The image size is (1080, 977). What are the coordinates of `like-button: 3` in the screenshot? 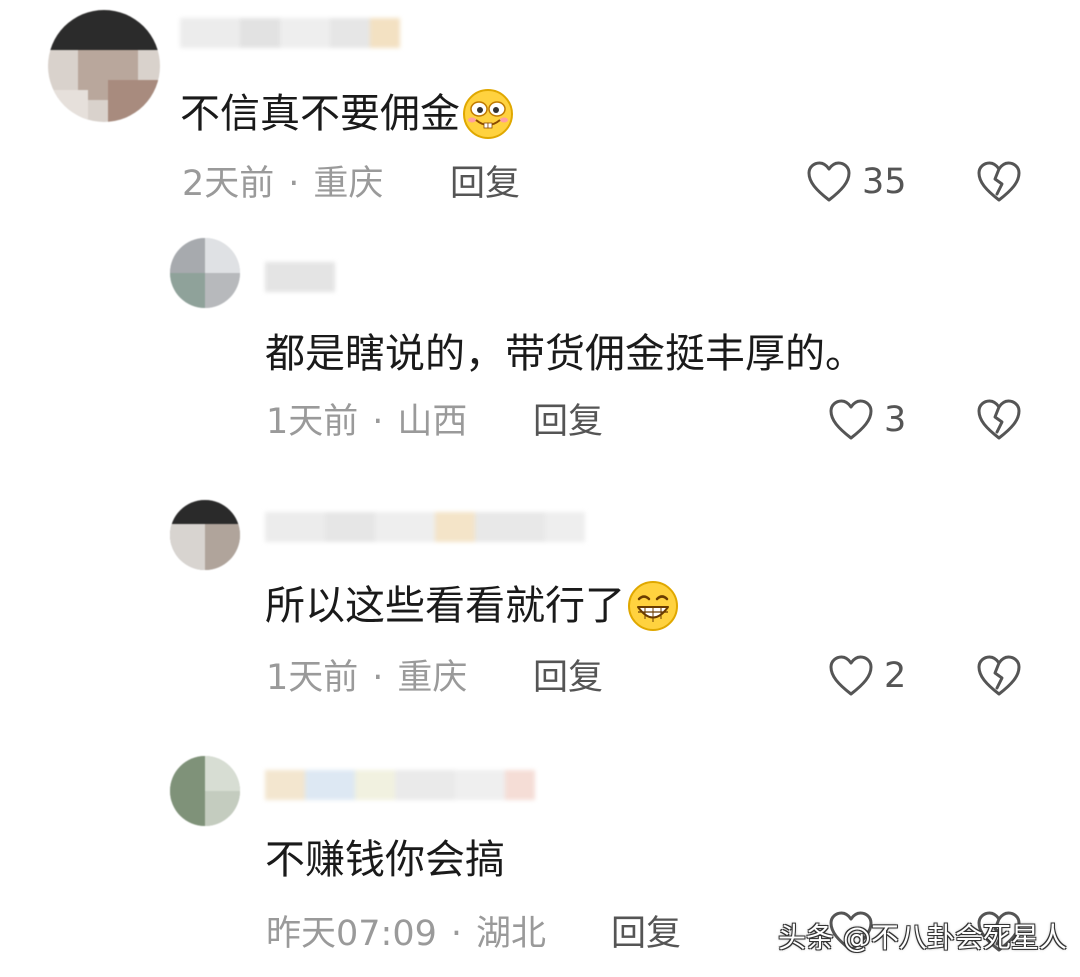 It's located at (867, 420).